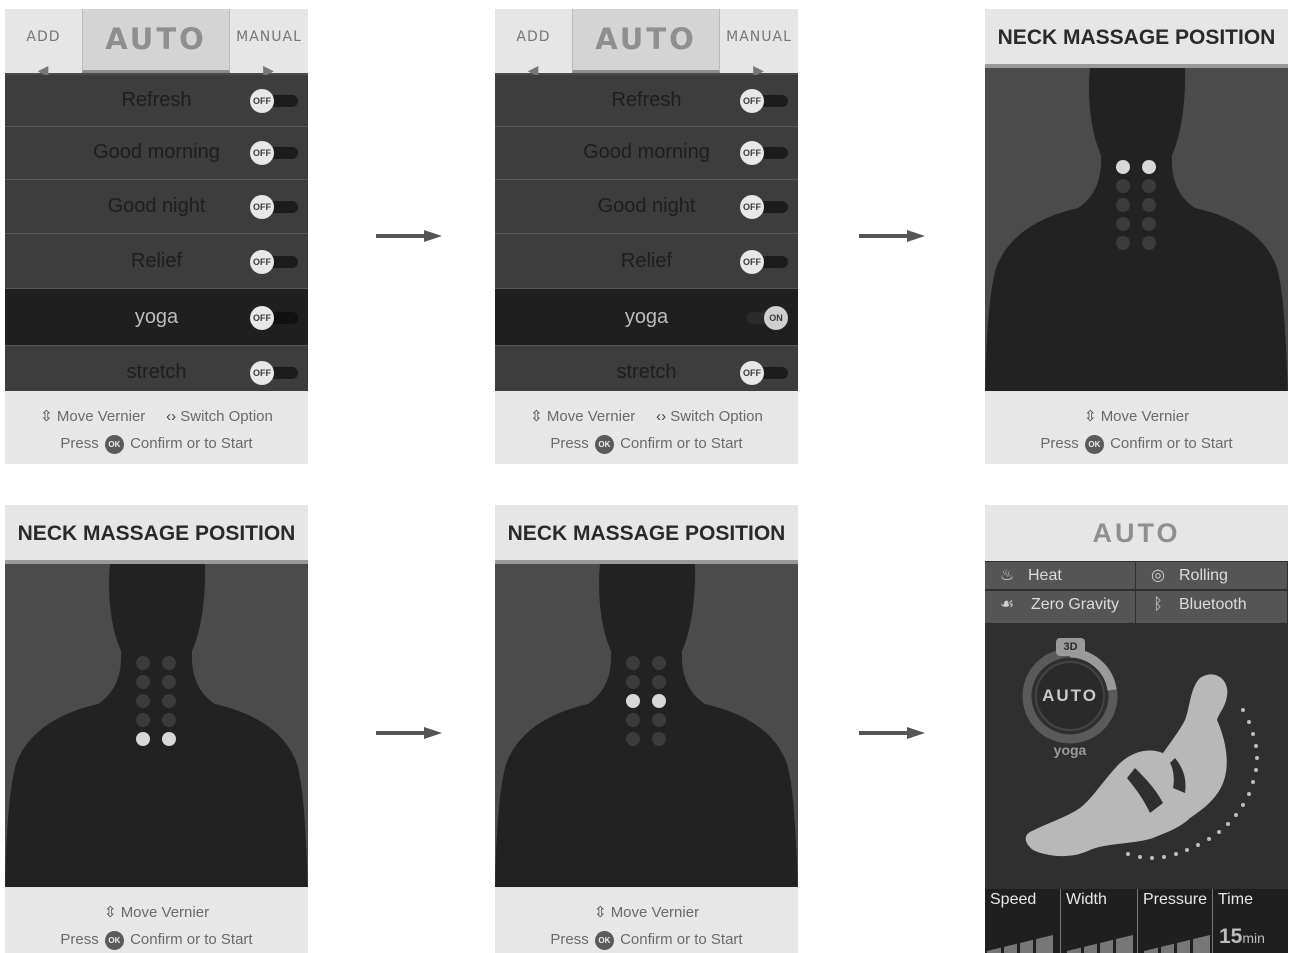 The width and height of the screenshot is (1291, 953). Describe the element at coordinates (1100, 944) in the screenshot. I see `width-level-bars-icon` at that location.